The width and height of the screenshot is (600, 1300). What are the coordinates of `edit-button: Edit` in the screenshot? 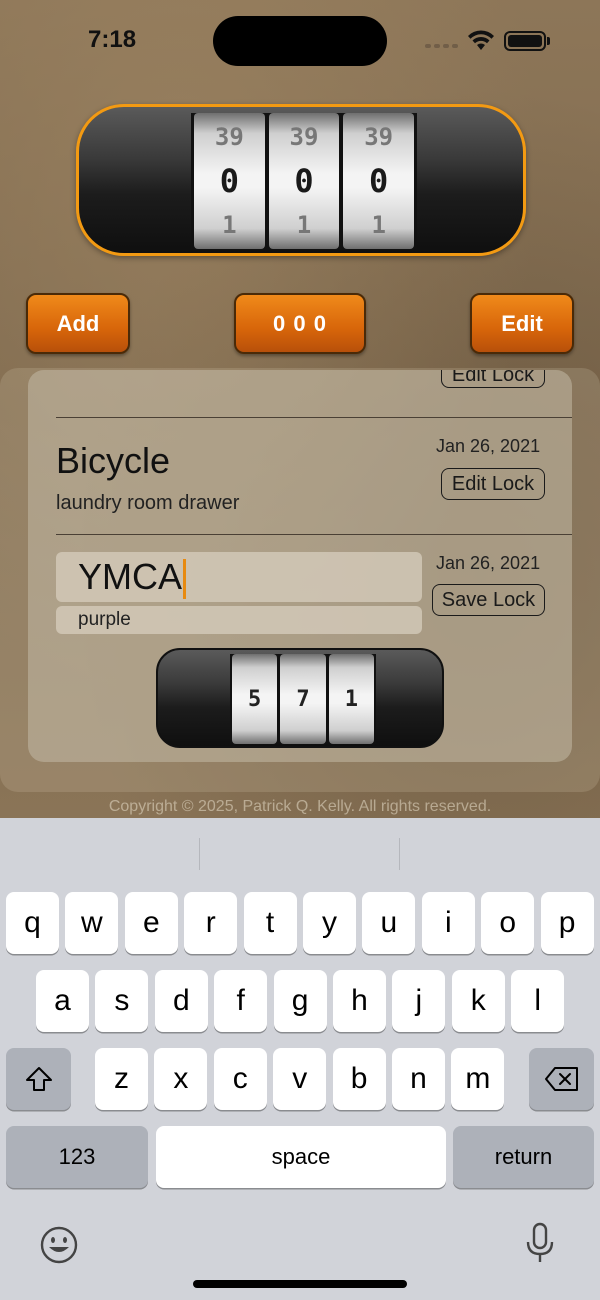 It's located at (522, 323).